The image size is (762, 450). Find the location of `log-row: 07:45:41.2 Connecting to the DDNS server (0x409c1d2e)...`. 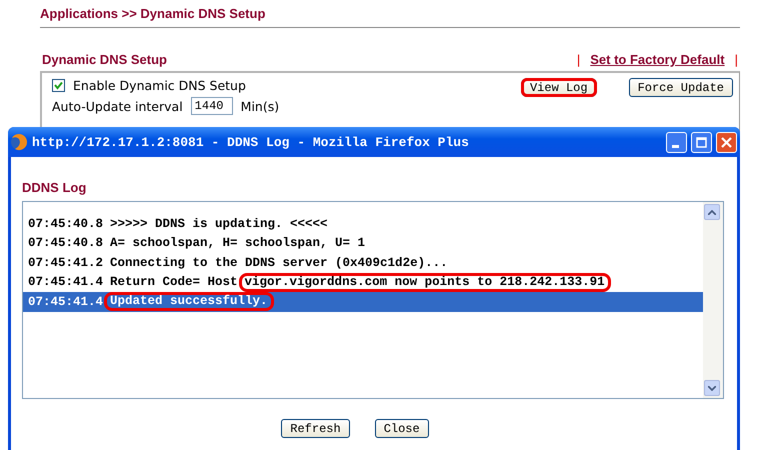

log-row: 07:45:41.2 Connecting to the DDNS server (0x409c1d2e)... is located at coordinates (363, 262).